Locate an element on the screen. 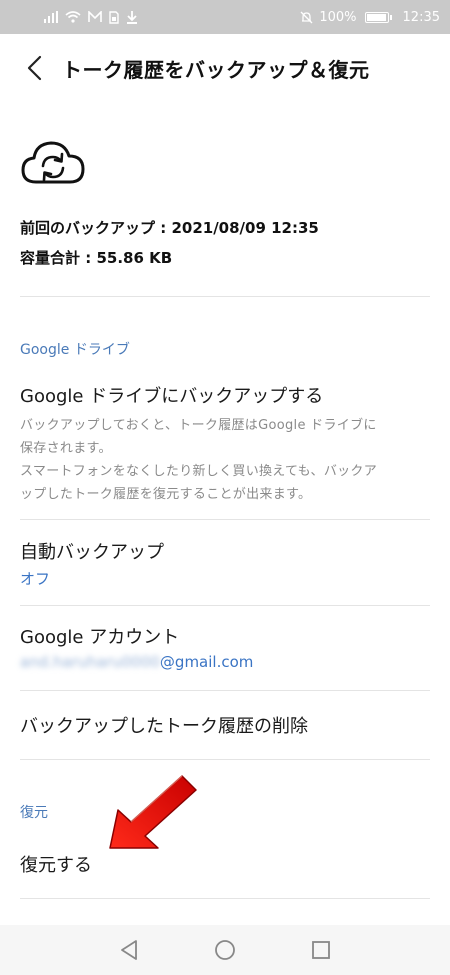  backup-description-line: バックアップしておくと、トーク履歴はGoogle ドライブに is located at coordinates (198, 425).